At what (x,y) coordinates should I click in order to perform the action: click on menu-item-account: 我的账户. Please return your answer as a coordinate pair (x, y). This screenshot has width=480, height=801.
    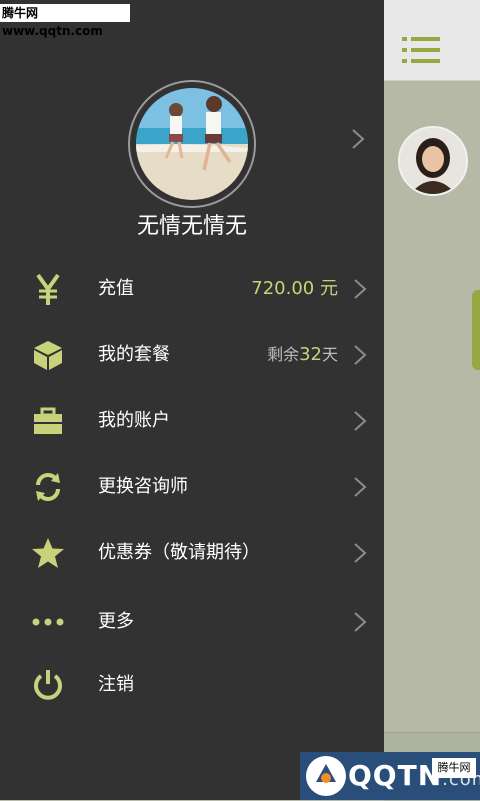
    Looking at the image, I should click on (192, 421).